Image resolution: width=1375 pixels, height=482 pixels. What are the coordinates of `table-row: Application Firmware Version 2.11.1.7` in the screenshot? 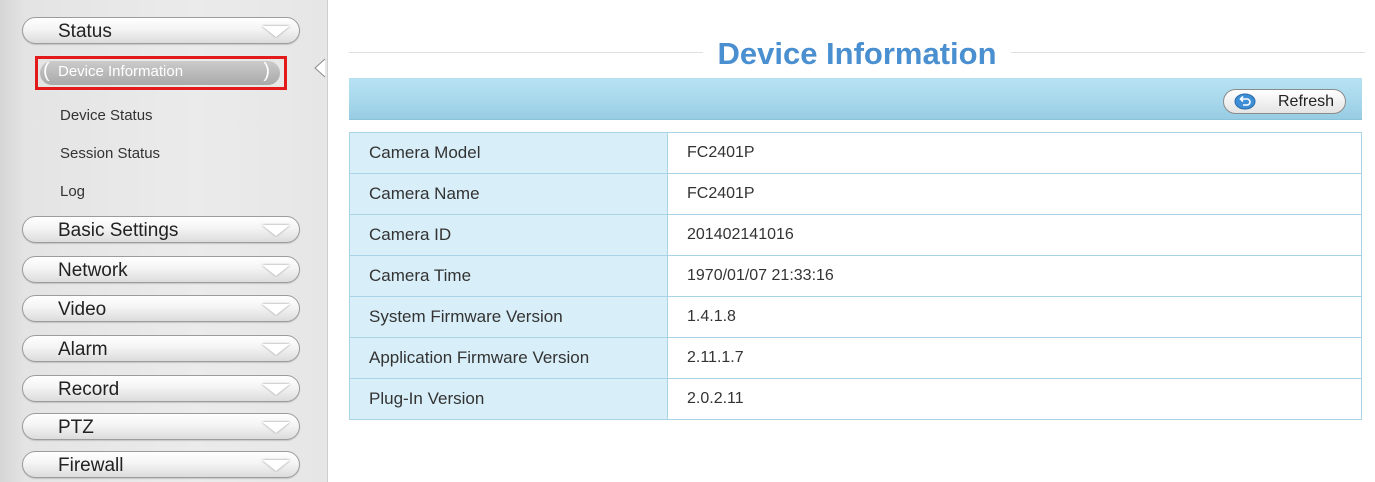 It's located at (855, 358).